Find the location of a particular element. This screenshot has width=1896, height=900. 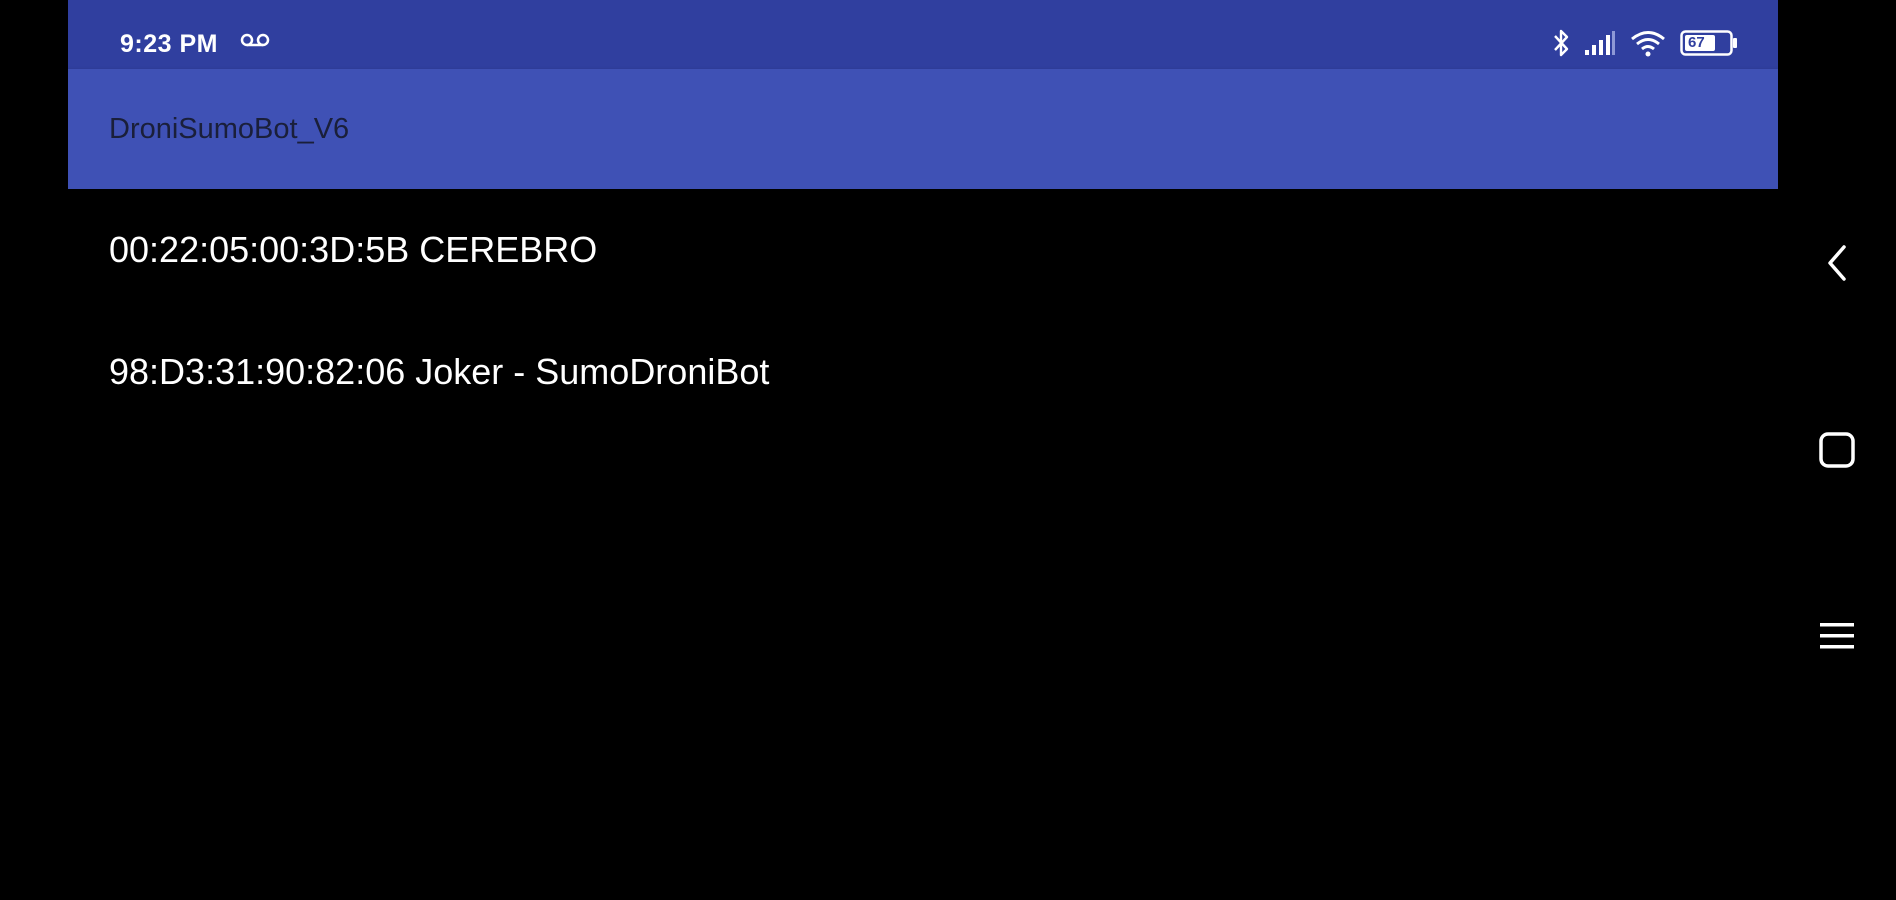

voicemail-icon is located at coordinates (255, 40).